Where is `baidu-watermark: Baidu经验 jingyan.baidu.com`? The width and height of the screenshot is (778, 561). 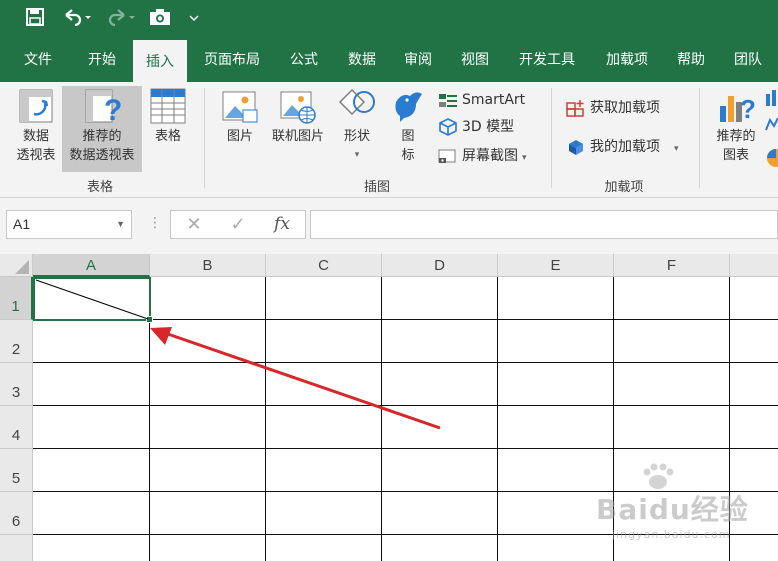 baidu-watermark: Baidu经验 jingyan.baidu.com is located at coordinates (680, 506).